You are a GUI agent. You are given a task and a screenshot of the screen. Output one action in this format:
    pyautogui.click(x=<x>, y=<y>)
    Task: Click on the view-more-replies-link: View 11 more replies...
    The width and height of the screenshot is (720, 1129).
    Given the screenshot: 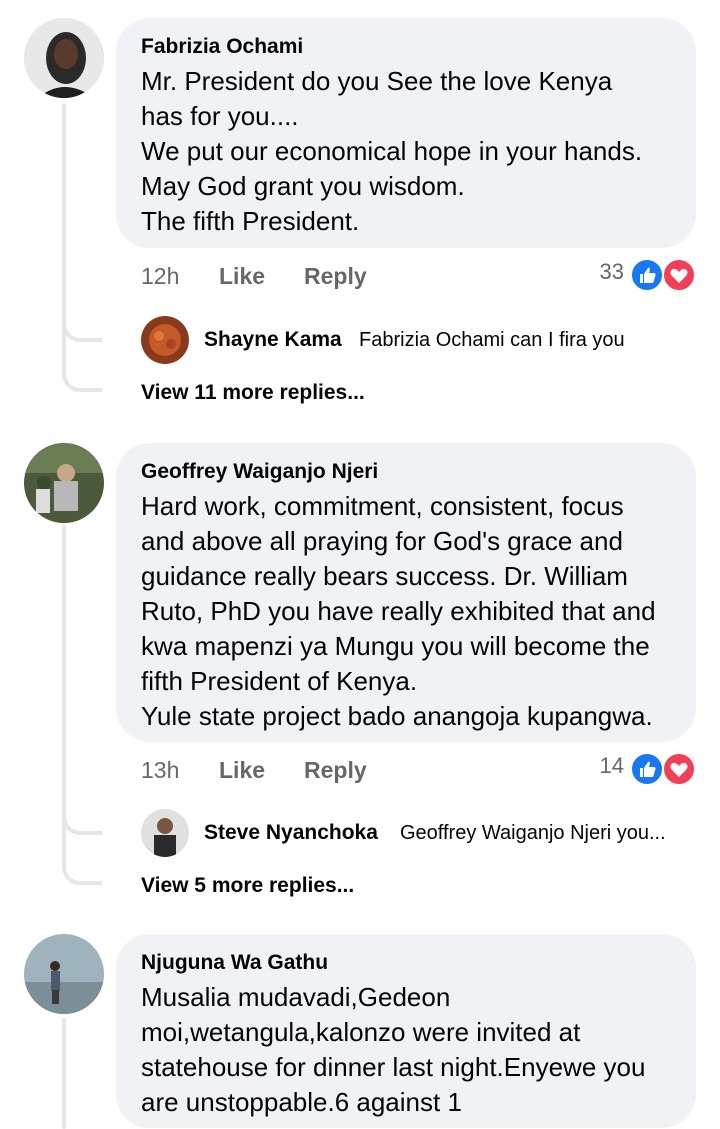 What is the action you would take?
    pyautogui.click(x=253, y=393)
    